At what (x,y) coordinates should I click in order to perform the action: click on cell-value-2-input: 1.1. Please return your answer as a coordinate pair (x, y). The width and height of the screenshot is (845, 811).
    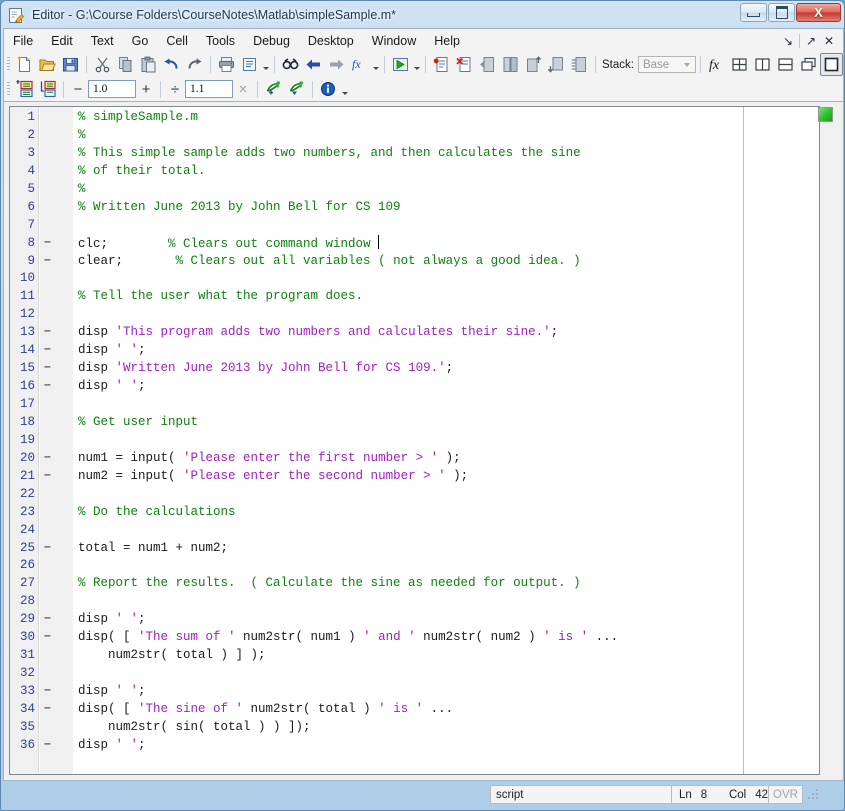
    Looking at the image, I should click on (209, 89).